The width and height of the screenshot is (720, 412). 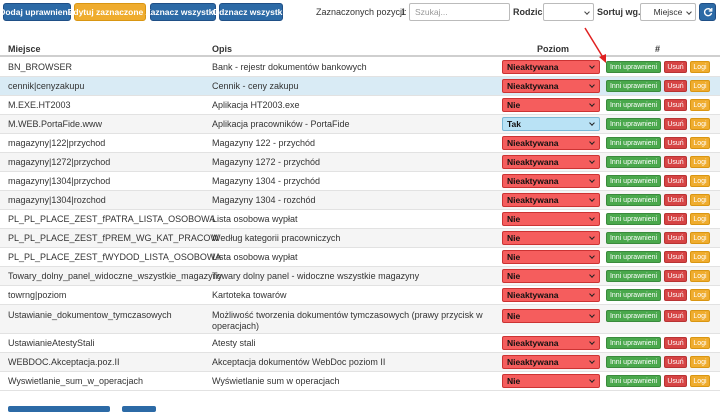 What do you see at coordinates (668, 12) in the screenshot?
I see `sort-select: Miejsce` at bounding box center [668, 12].